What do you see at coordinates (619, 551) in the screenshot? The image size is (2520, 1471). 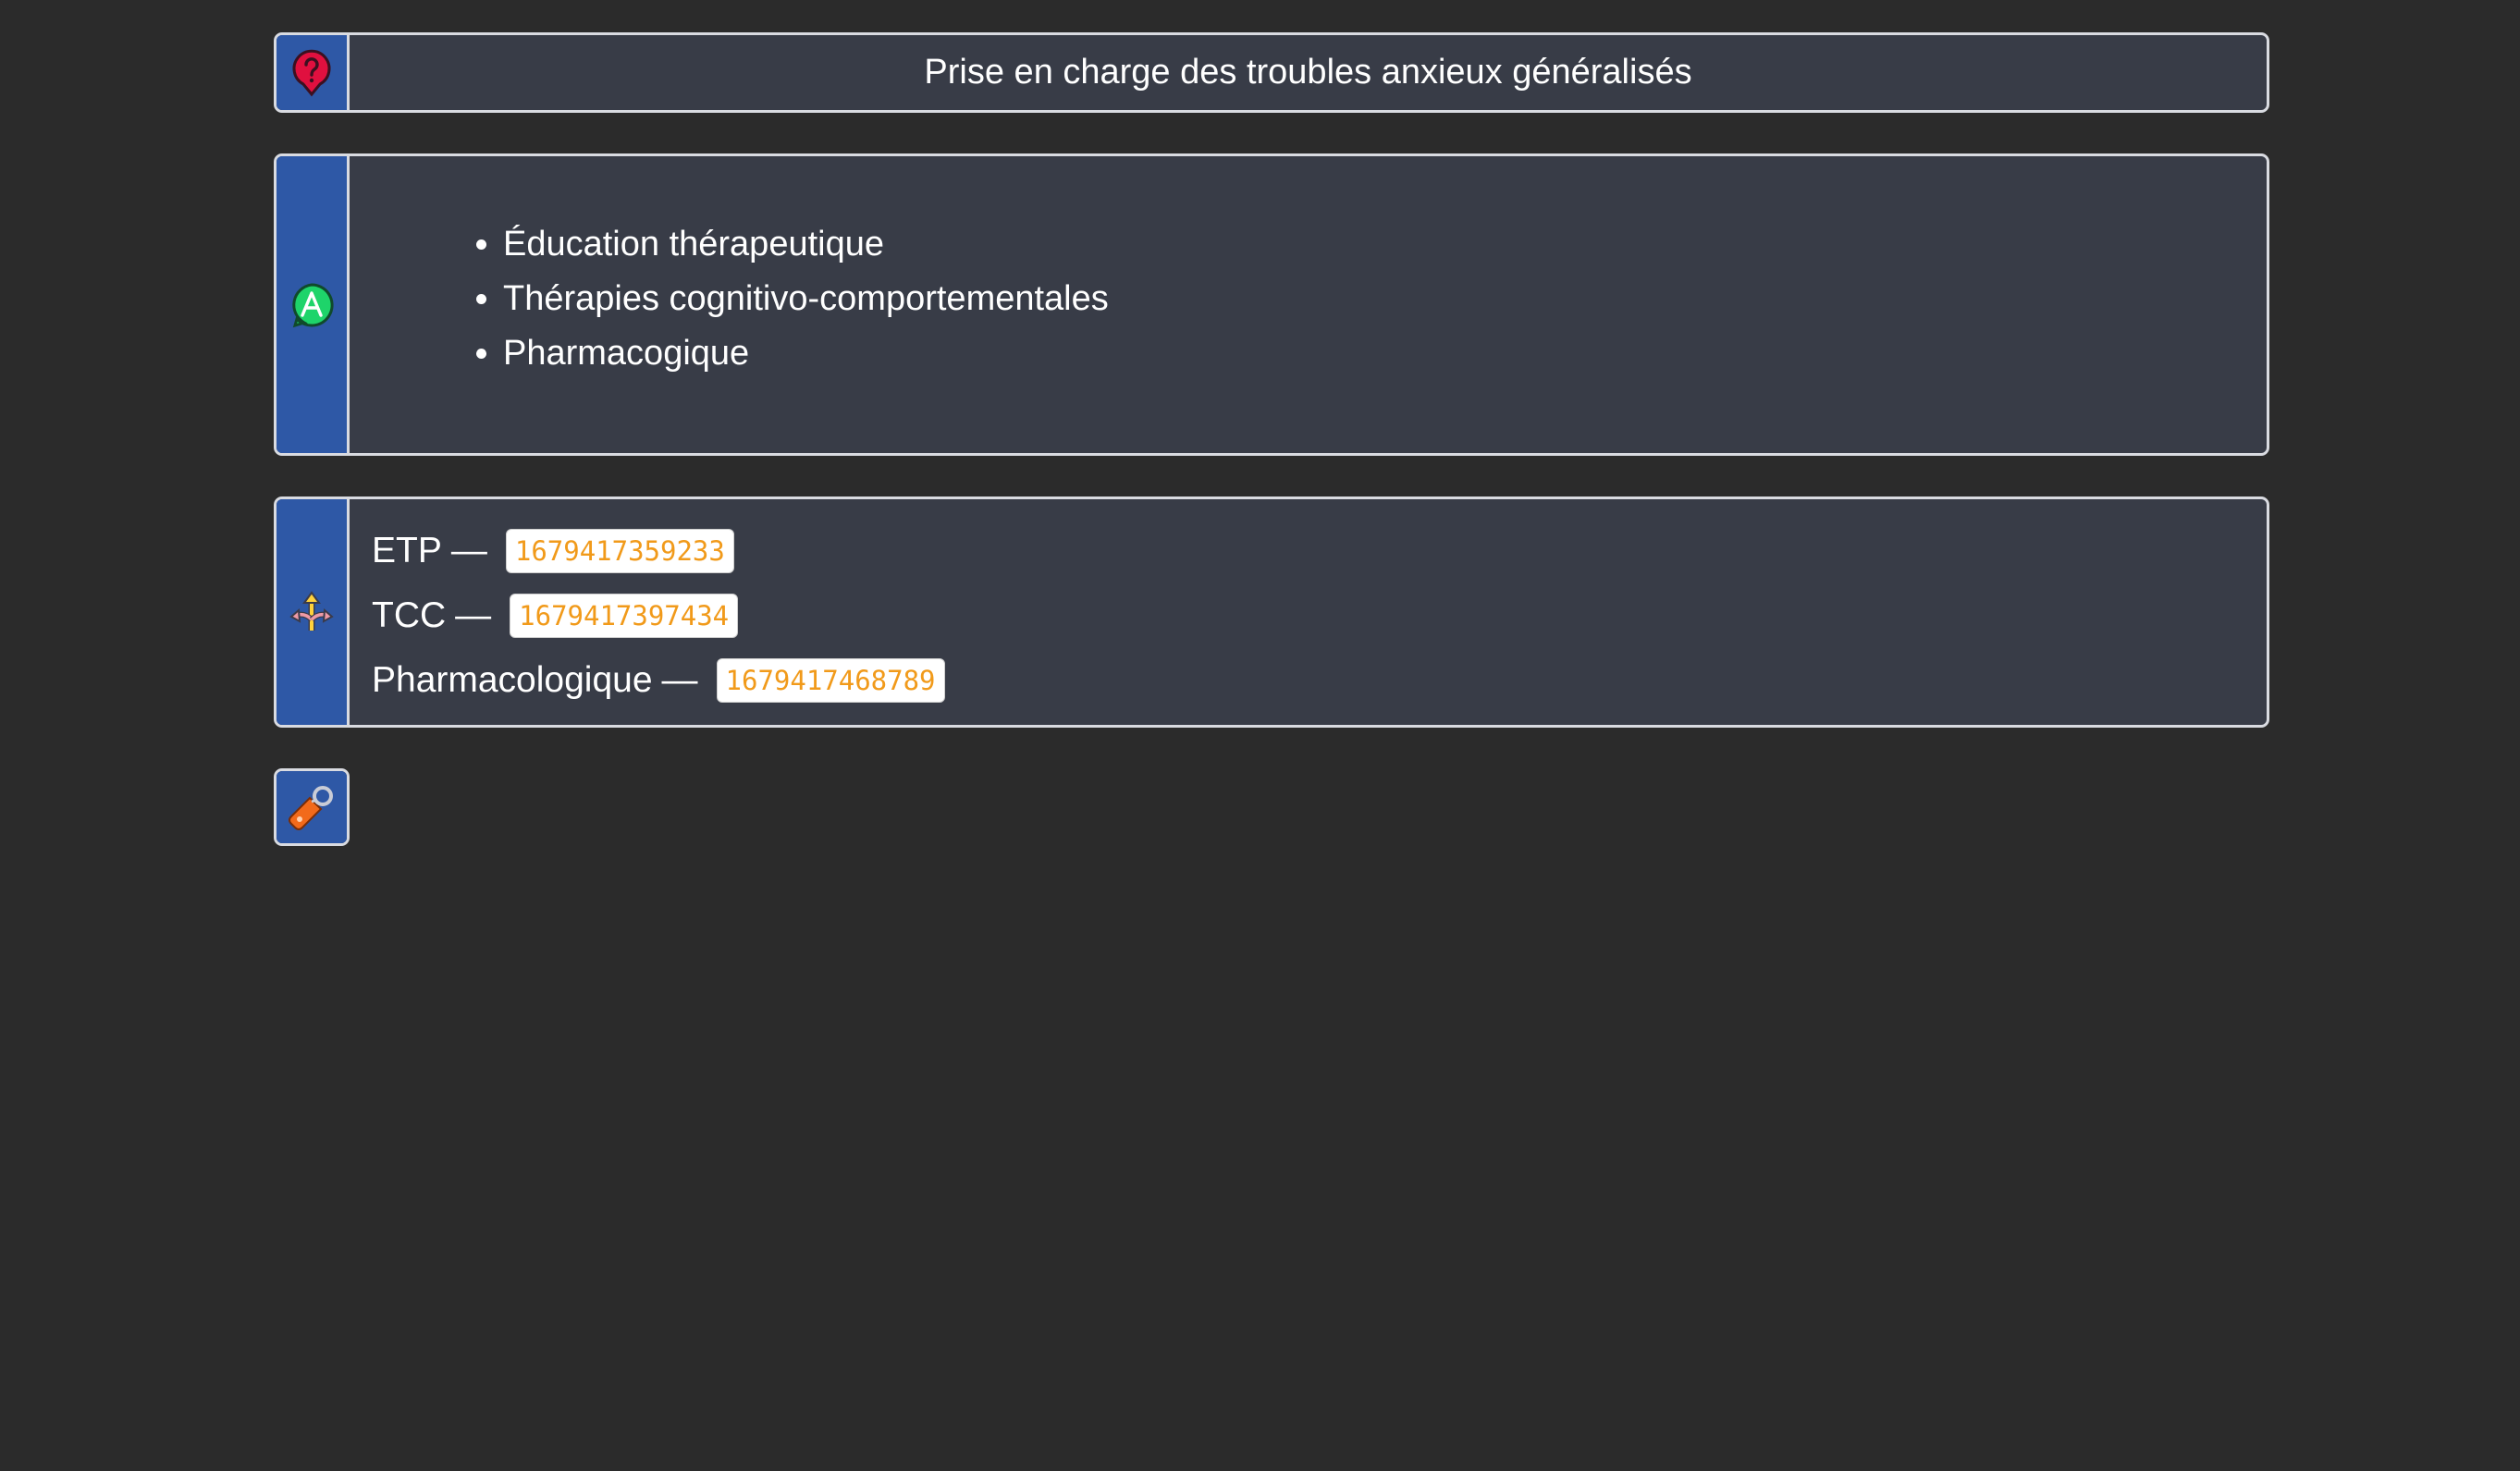 I see `link-id-badge: 1679417359233` at bounding box center [619, 551].